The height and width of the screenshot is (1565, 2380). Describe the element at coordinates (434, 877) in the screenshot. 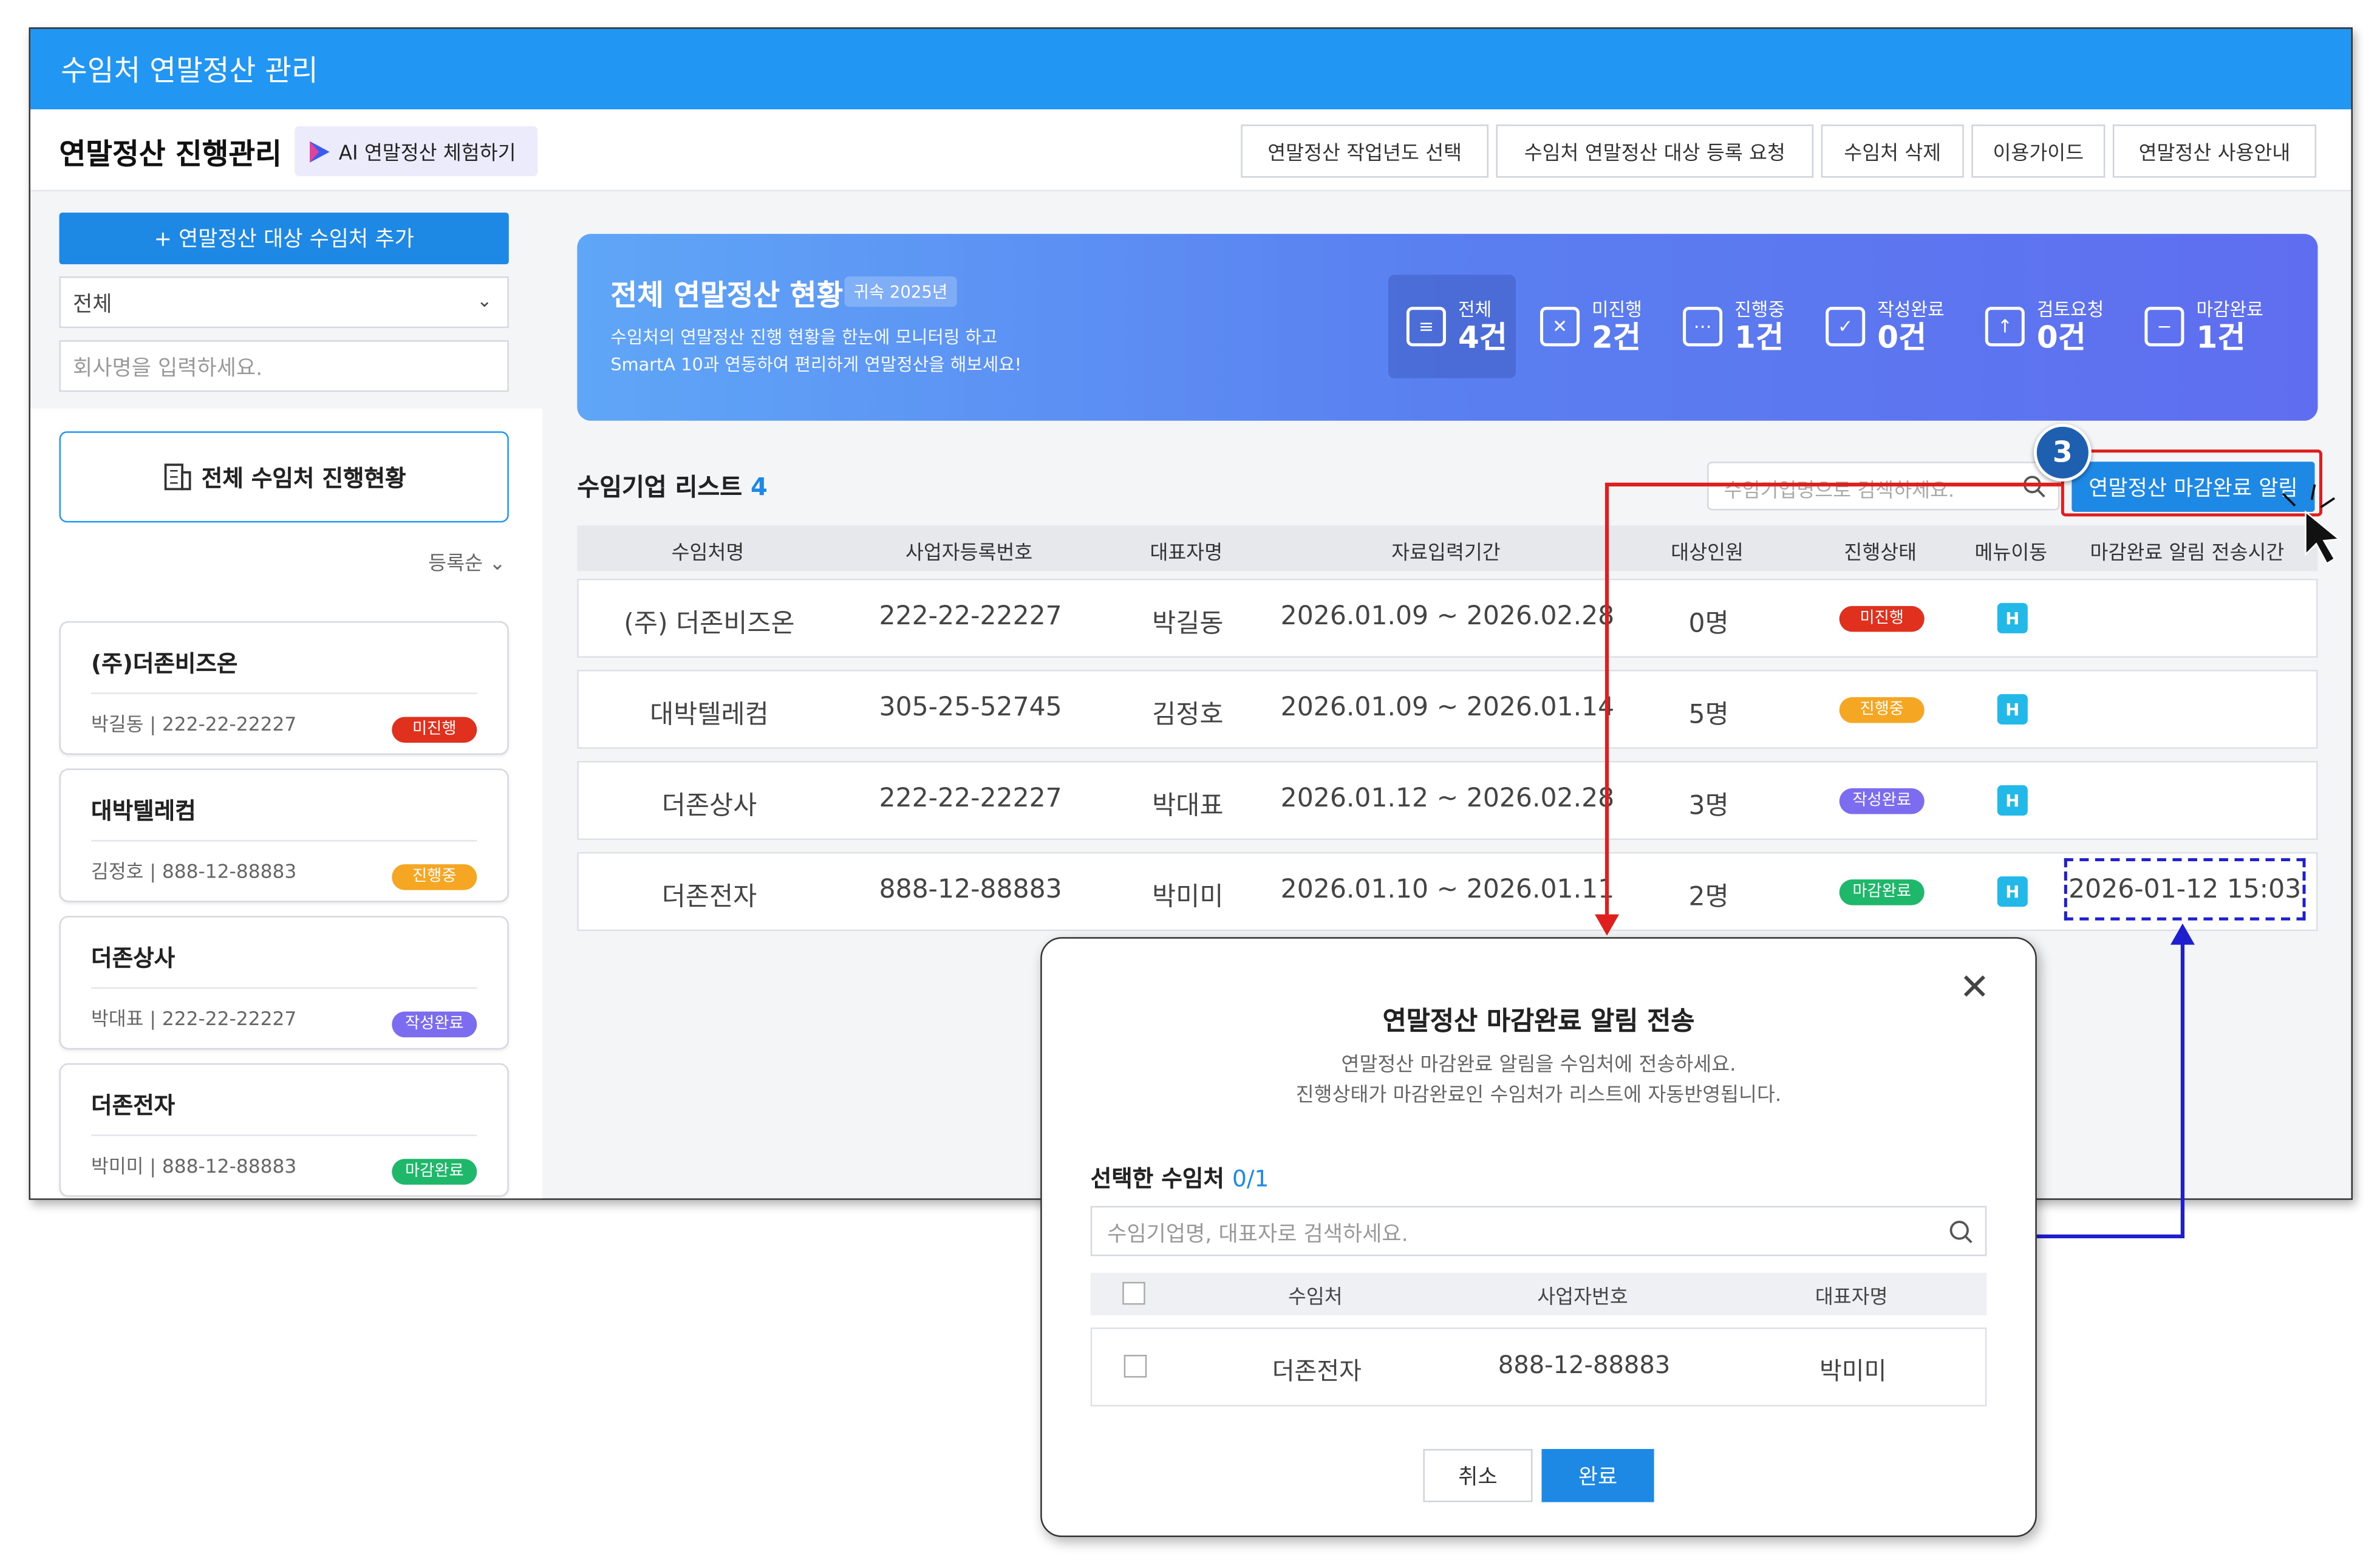

I see `status-badge: 진행중` at that location.